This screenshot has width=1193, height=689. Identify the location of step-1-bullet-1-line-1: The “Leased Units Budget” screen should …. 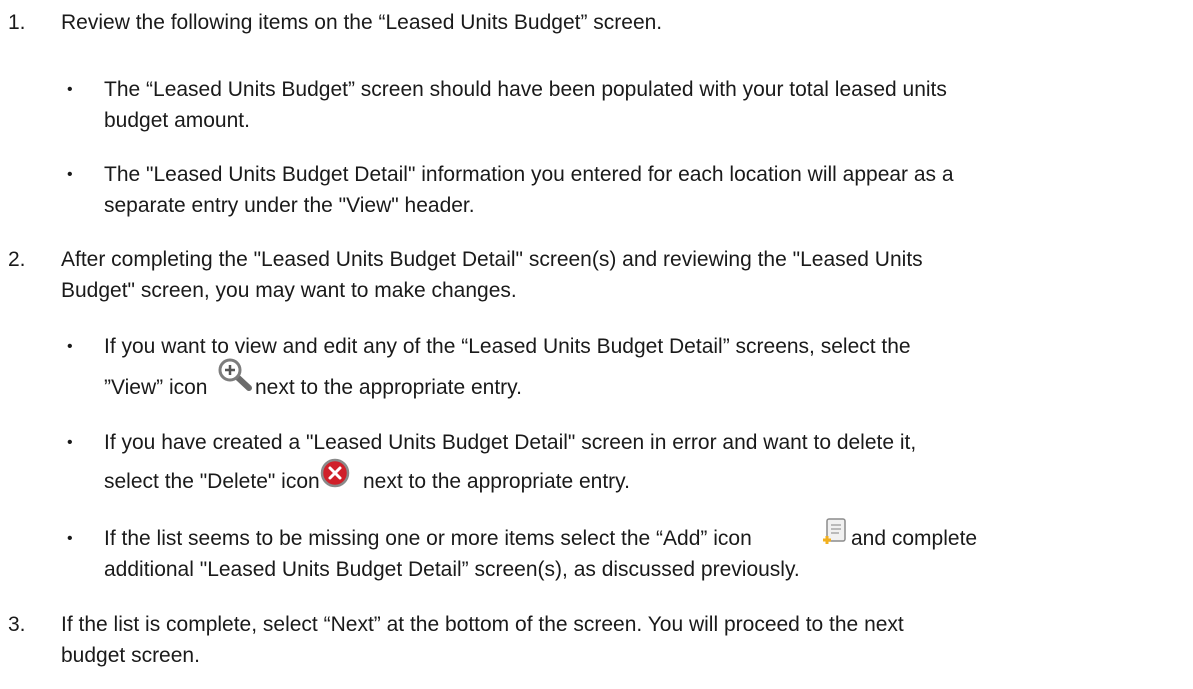
(525, 89).